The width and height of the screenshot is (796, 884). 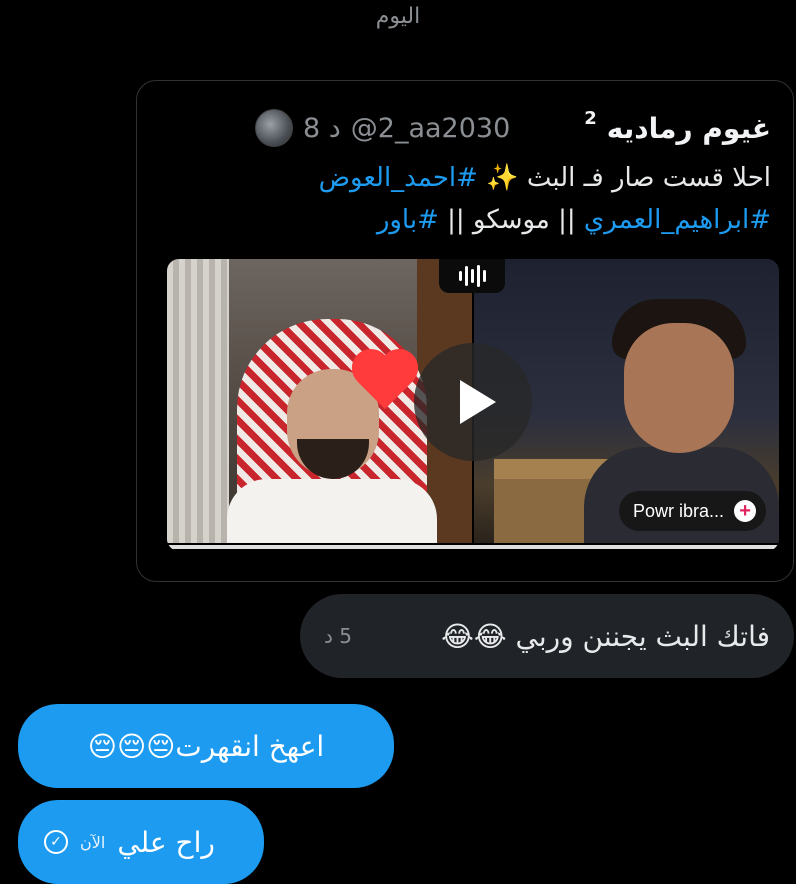 I want to click on hashtag-link: #باور, so click(x=408, y=220).